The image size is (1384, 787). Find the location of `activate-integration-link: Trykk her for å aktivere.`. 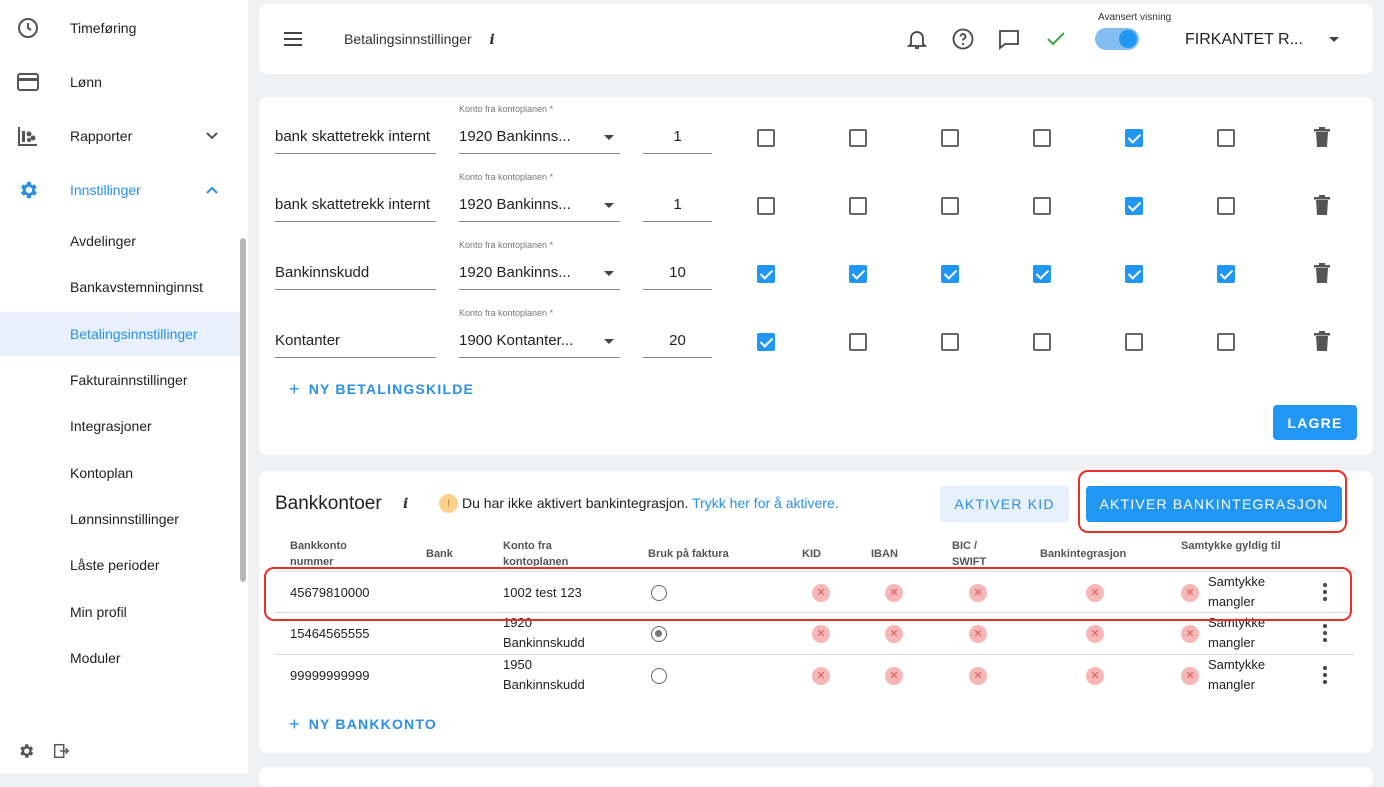

activate-integration-link: Trykk her for å aktivere. is located at coordinates (765, 503).